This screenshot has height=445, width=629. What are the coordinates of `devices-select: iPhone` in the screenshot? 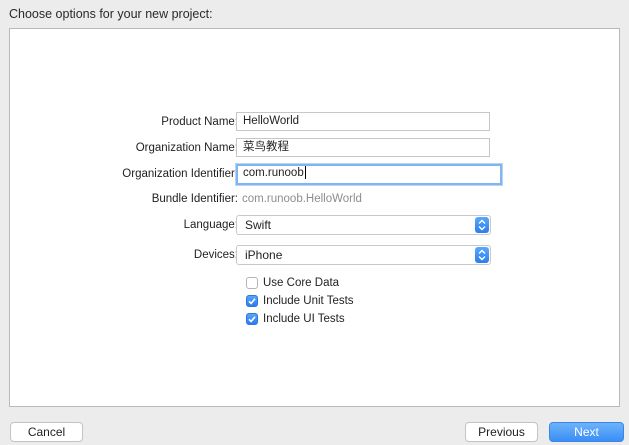 It's located at (363, 255).